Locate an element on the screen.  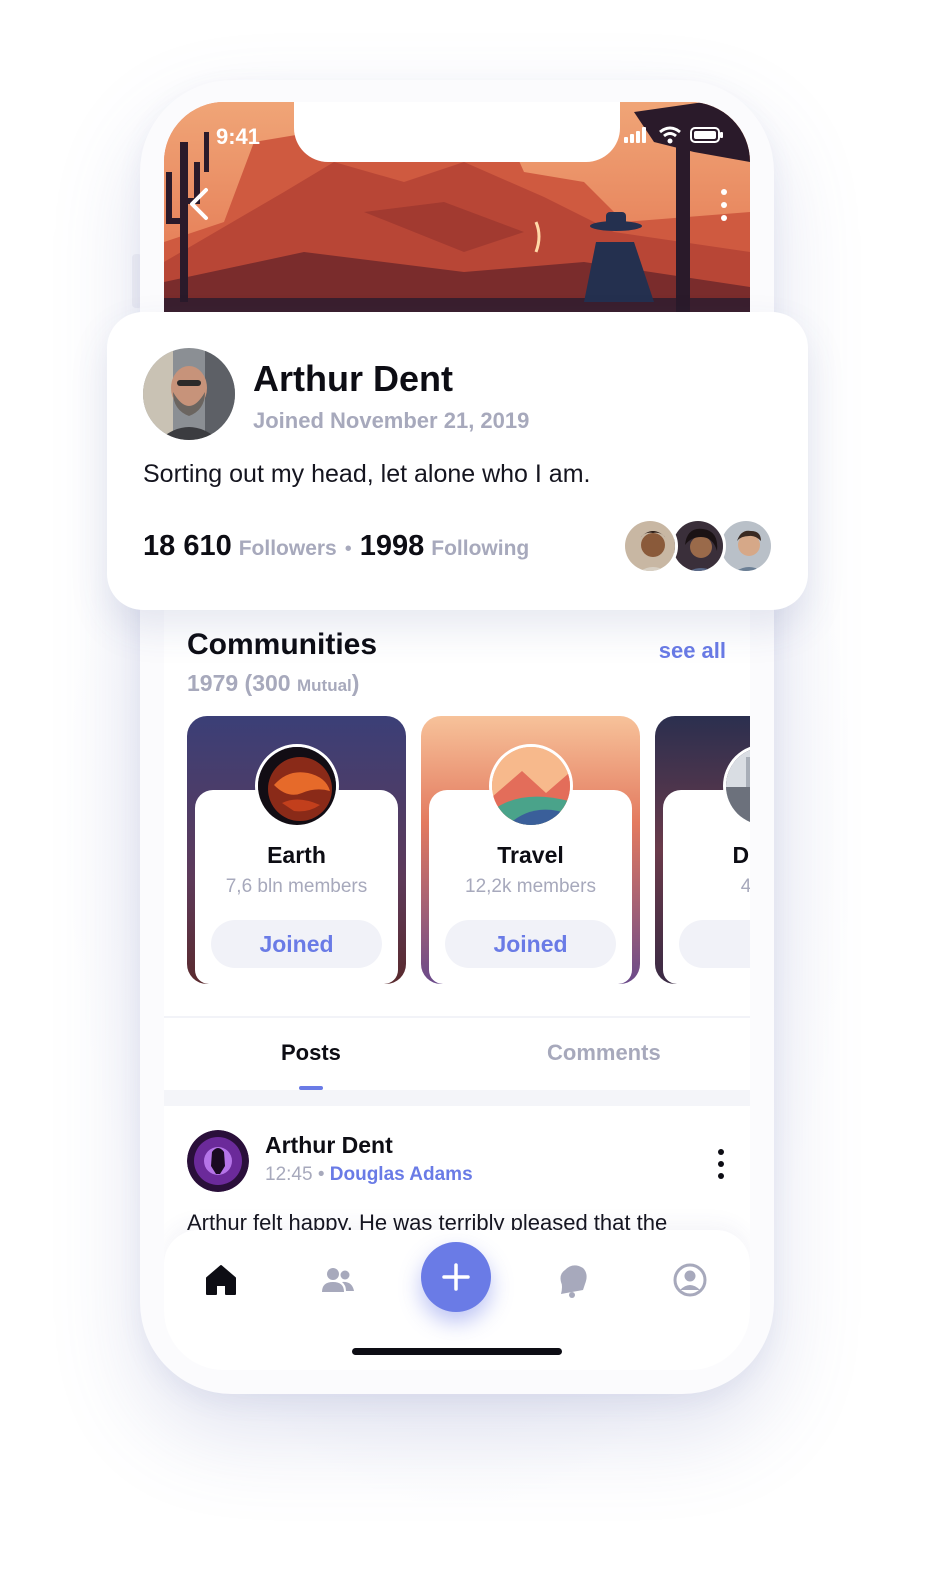
add-post-button is located at coordinates (456, 1277).